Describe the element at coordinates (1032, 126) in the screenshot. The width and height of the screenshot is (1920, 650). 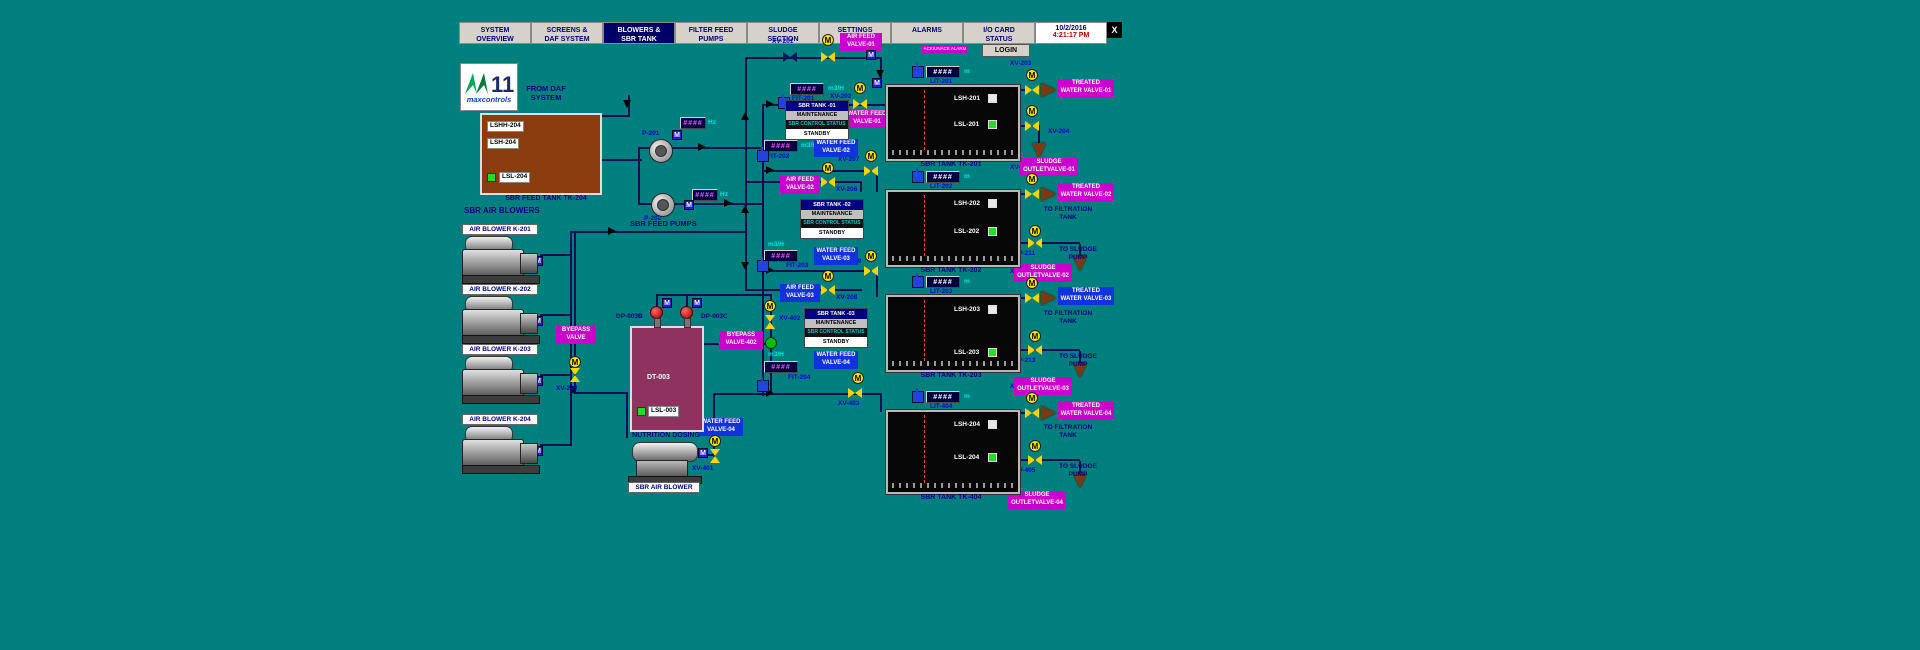
I see `xv-204-valve-icon` at that location.